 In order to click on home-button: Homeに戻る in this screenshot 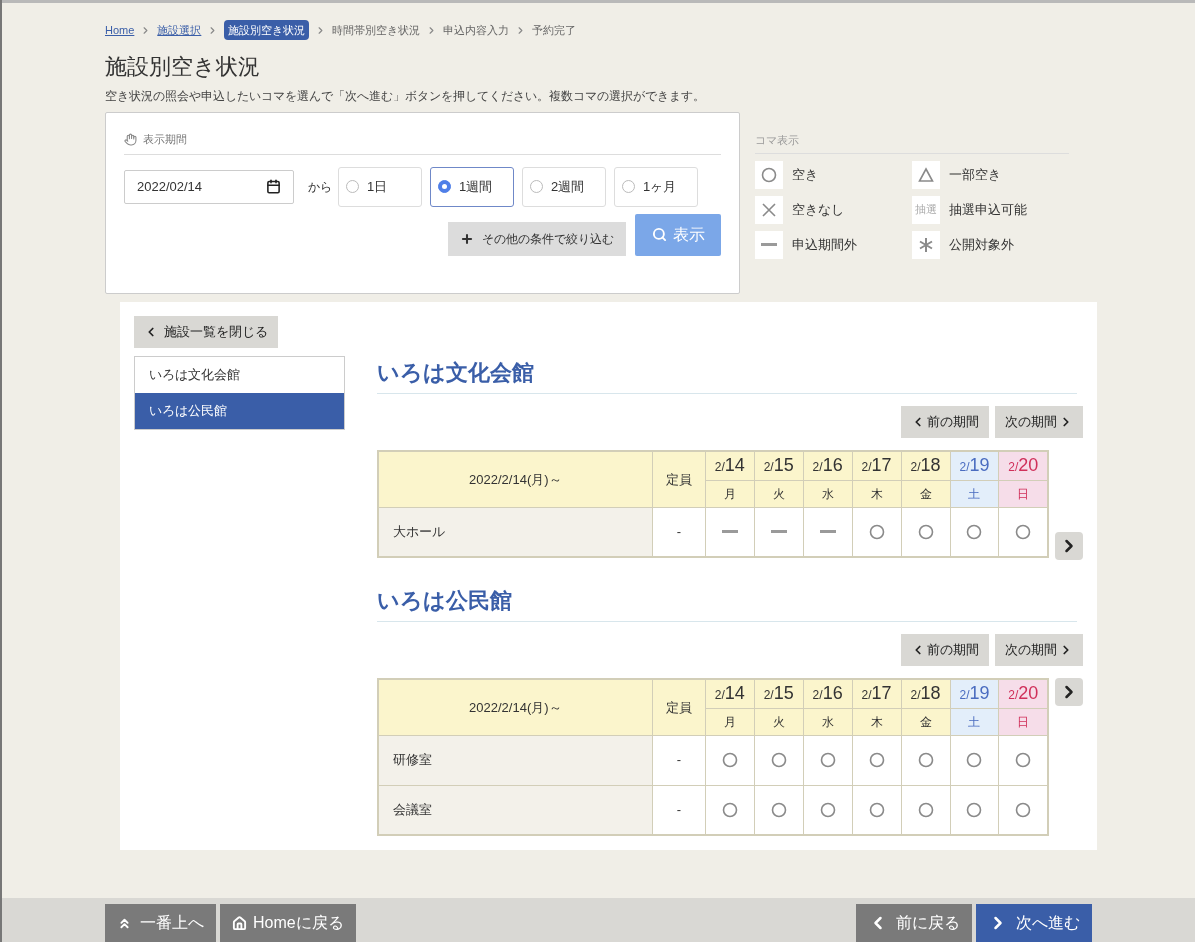, I will do `click(288, 923)`.